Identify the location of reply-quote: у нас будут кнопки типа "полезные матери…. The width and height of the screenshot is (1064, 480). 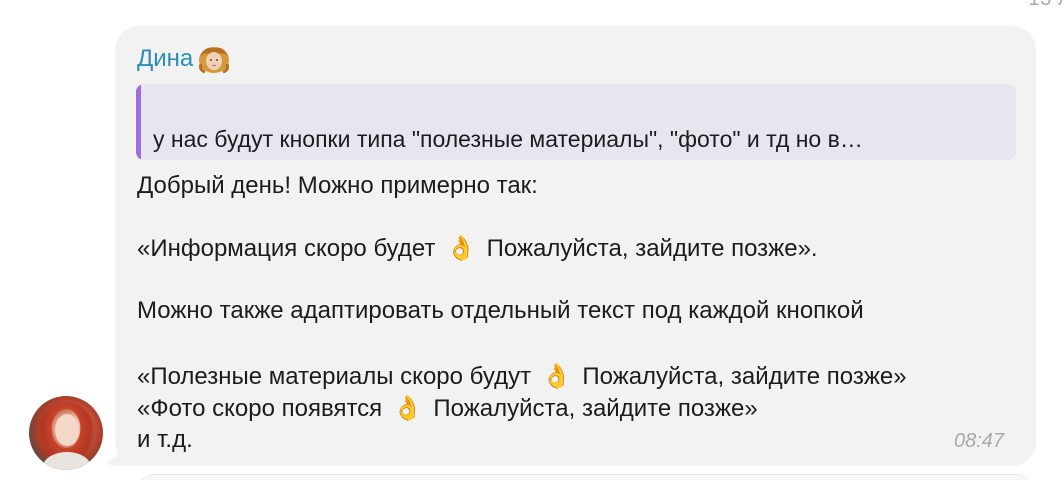
(576, 122).